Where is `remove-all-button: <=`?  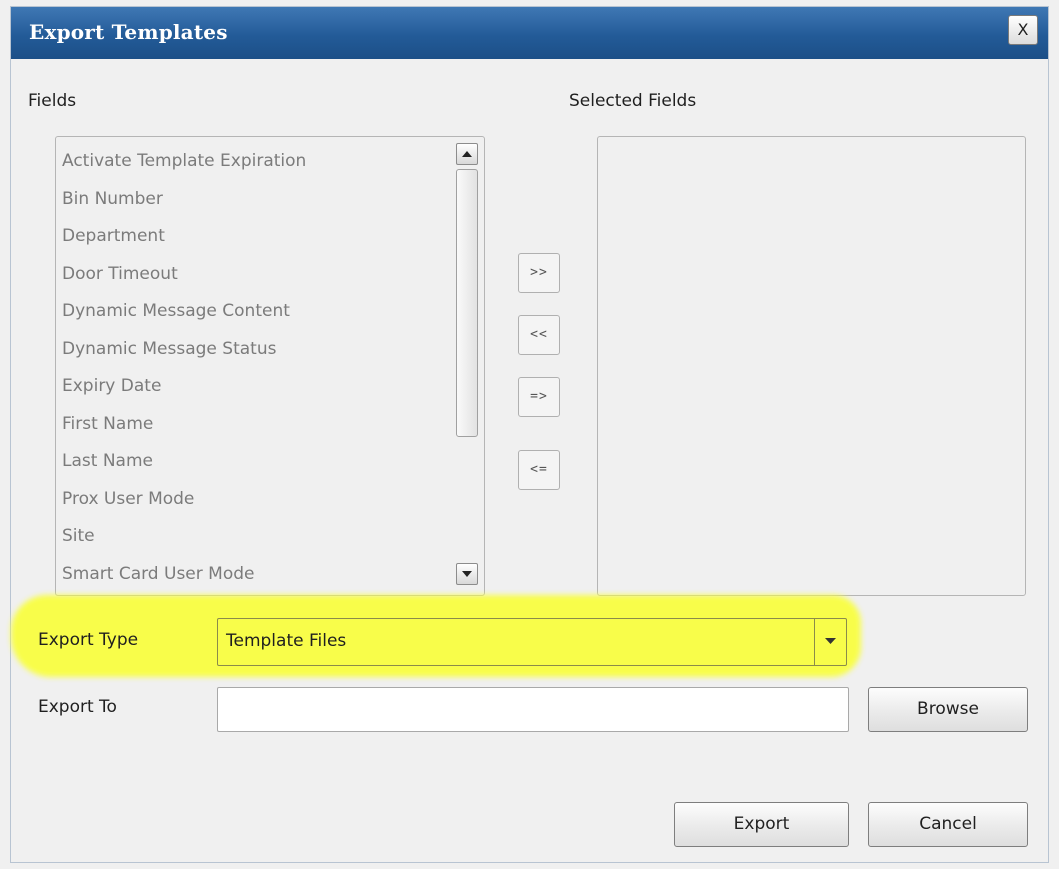 remove-all-button: <= is located at coordinates (539, 470).